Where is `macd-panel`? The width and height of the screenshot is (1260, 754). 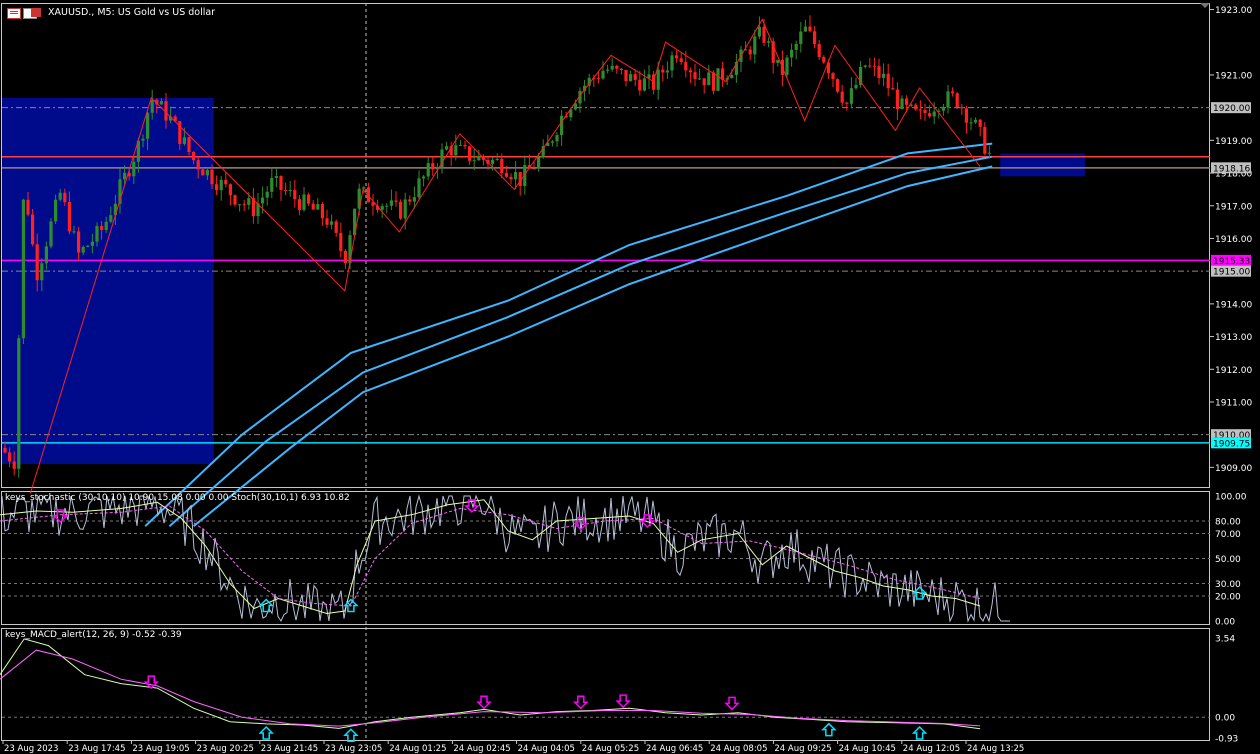
macd-panel is located at coordinates (605, 684).